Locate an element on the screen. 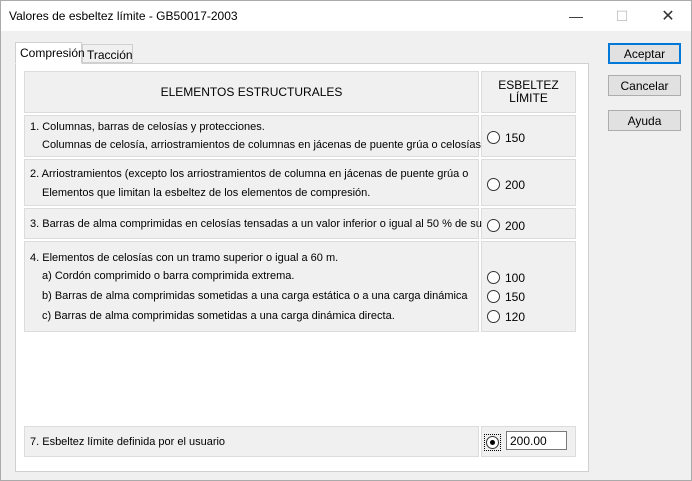 The height and width of the screenshot is (481, 692). cancel-button: Cancelar is located at coordinates (644, 85).